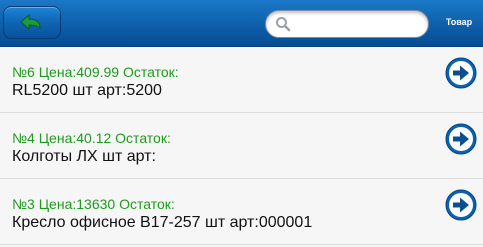 The height and width of the screenshot is (247, 483). I want to click on item-price-line: №6 Цена:409.99 Остаток:, so click(95, 72).